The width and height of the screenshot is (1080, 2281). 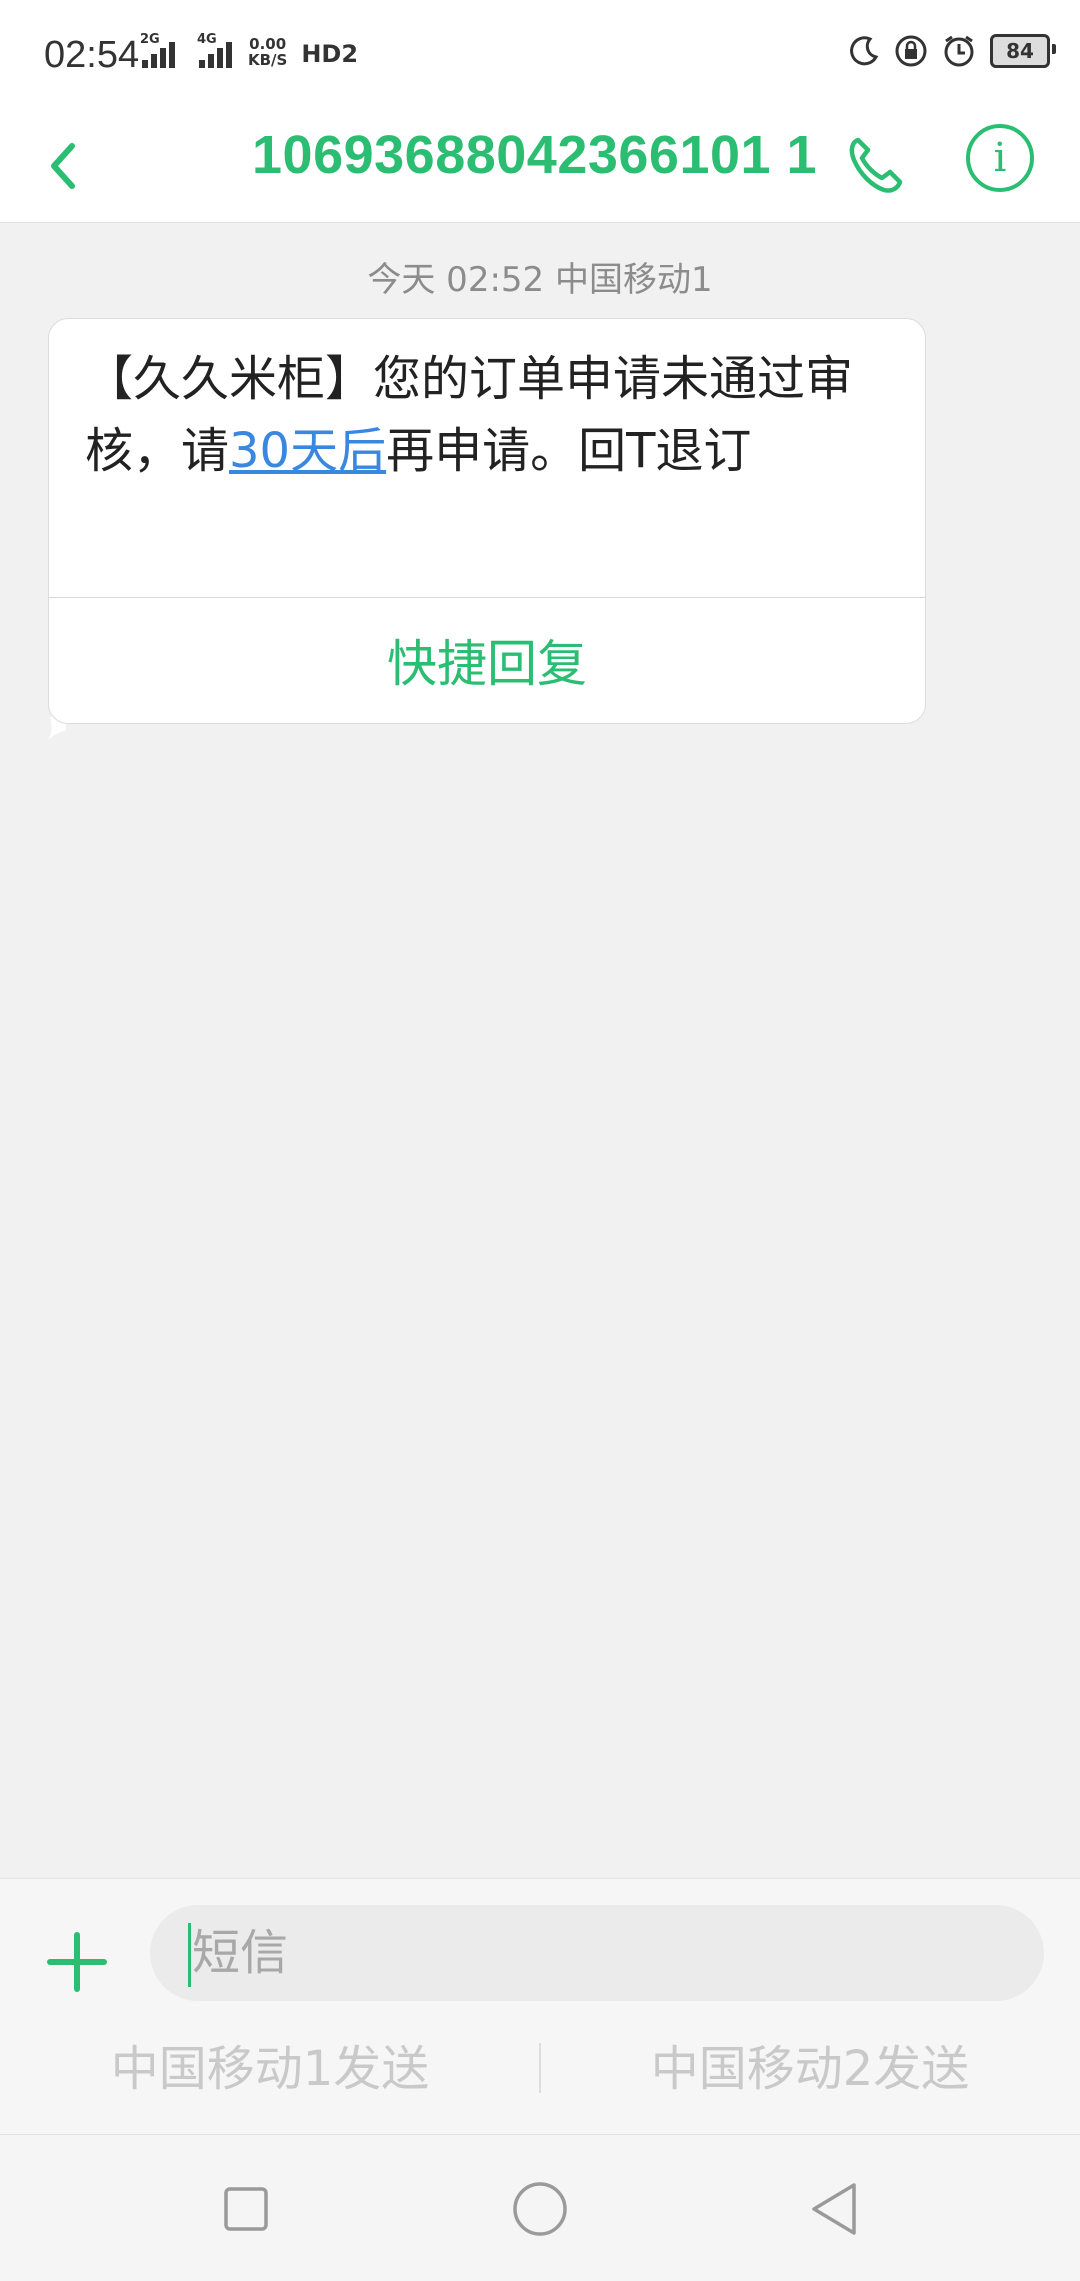 What do you see at coordinates (864, 51) in the screenshot?
I see `moon-icon` at bounding box center [864, 51].